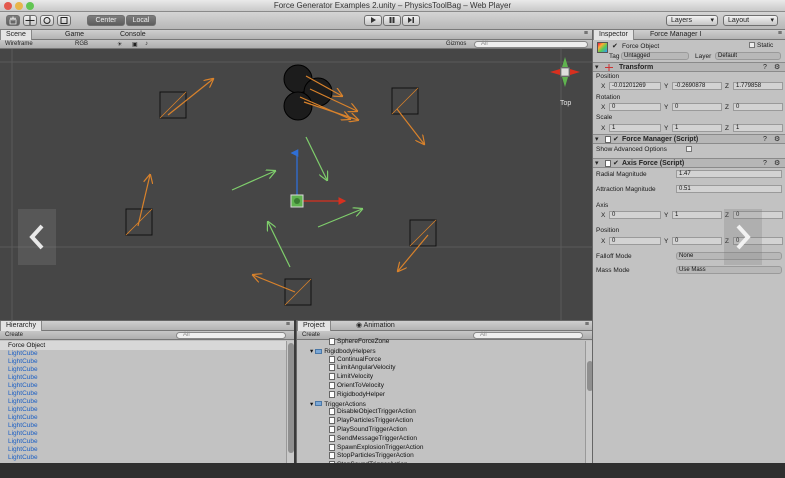 The height and width of the screenshot is (478, 785). I want to click on tab-hierarchy: Hierarchy, so click(21, 326).